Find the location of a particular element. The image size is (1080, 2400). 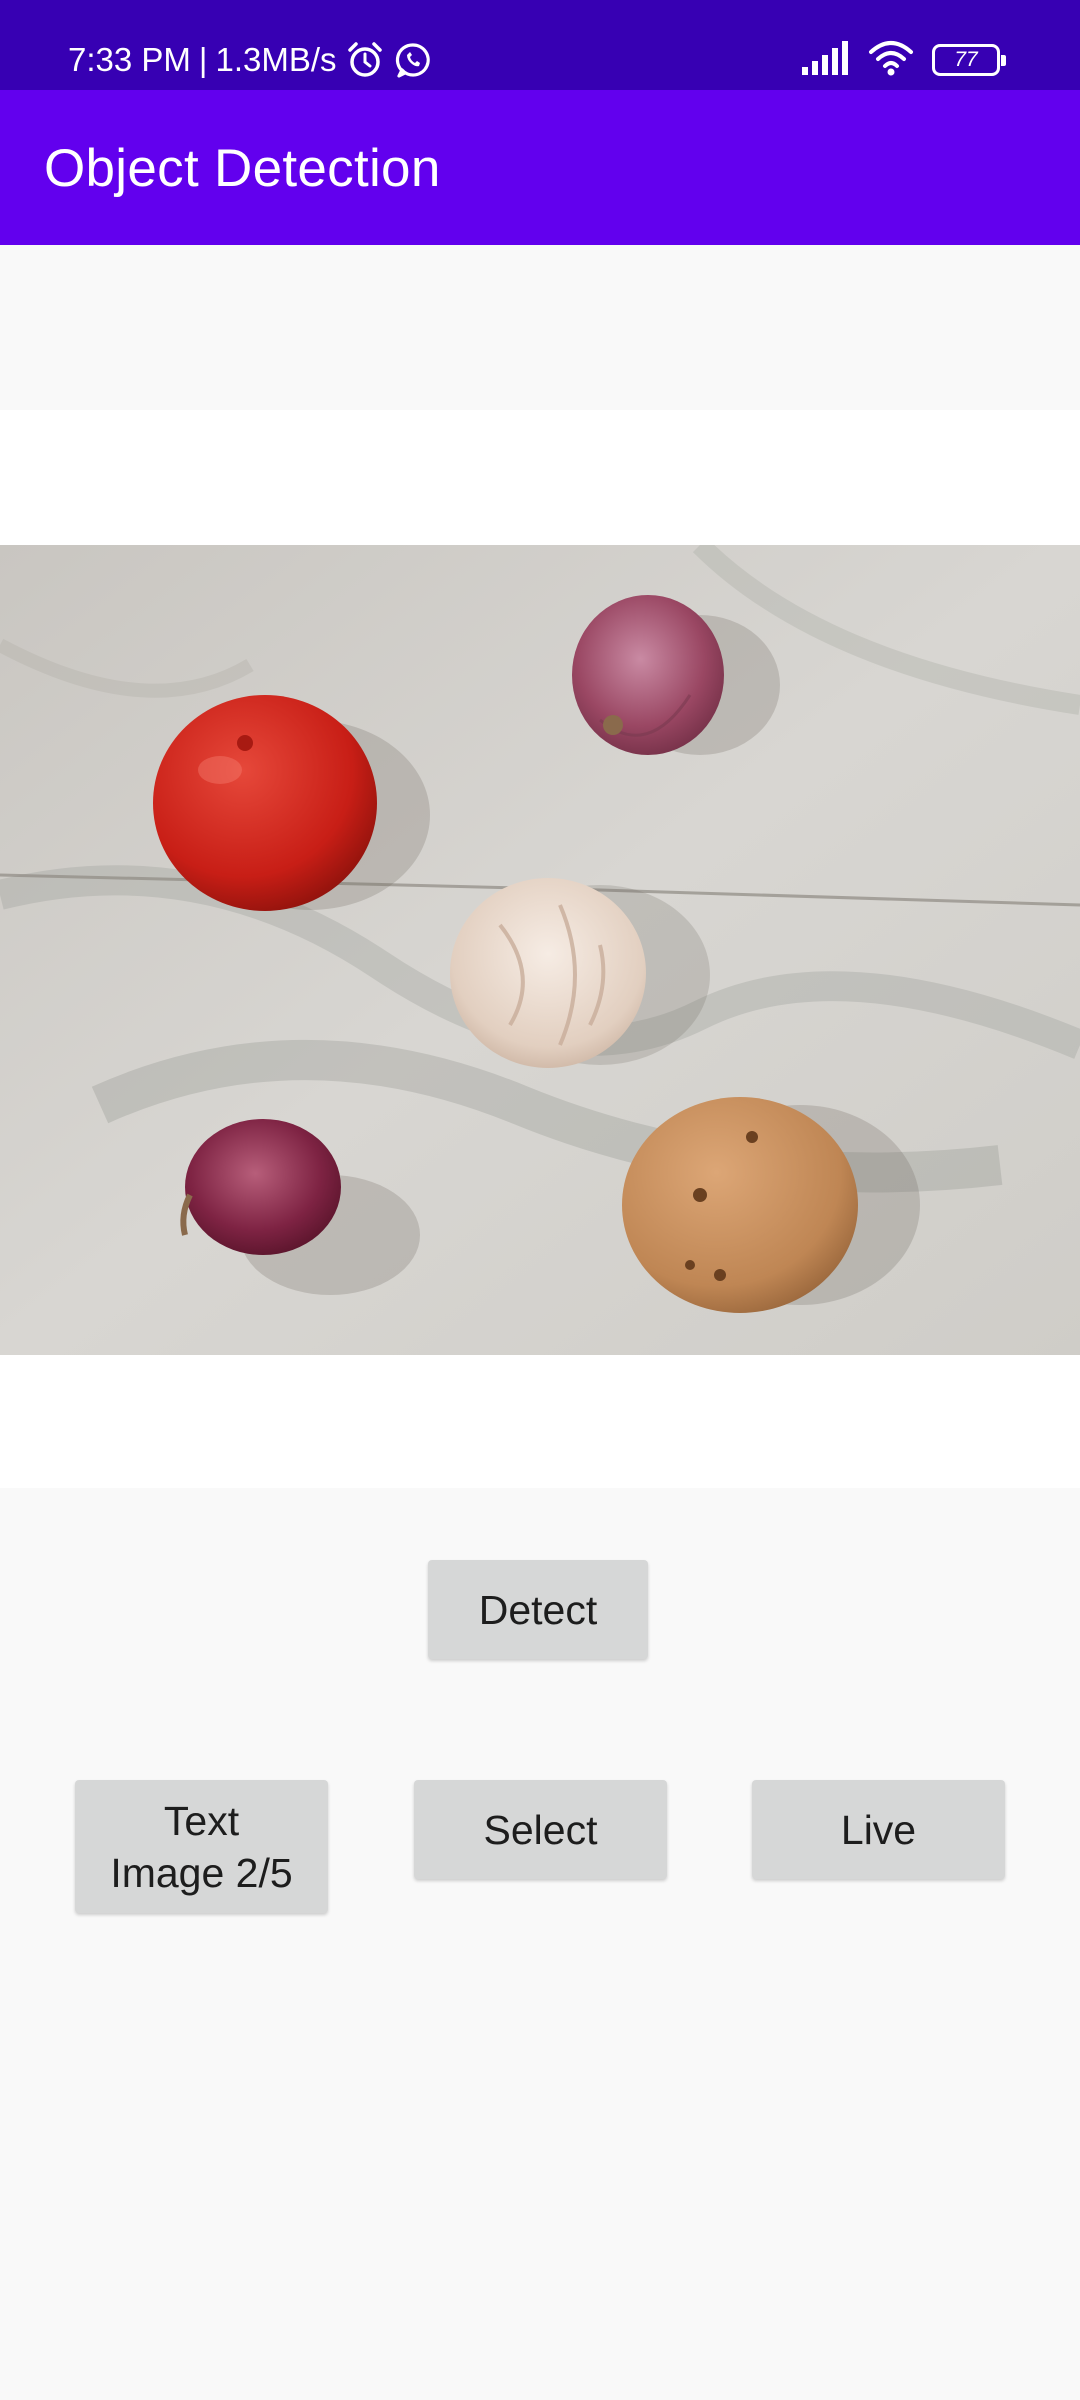

status-time: 7:33 PM is located at coordinates (129, 59).